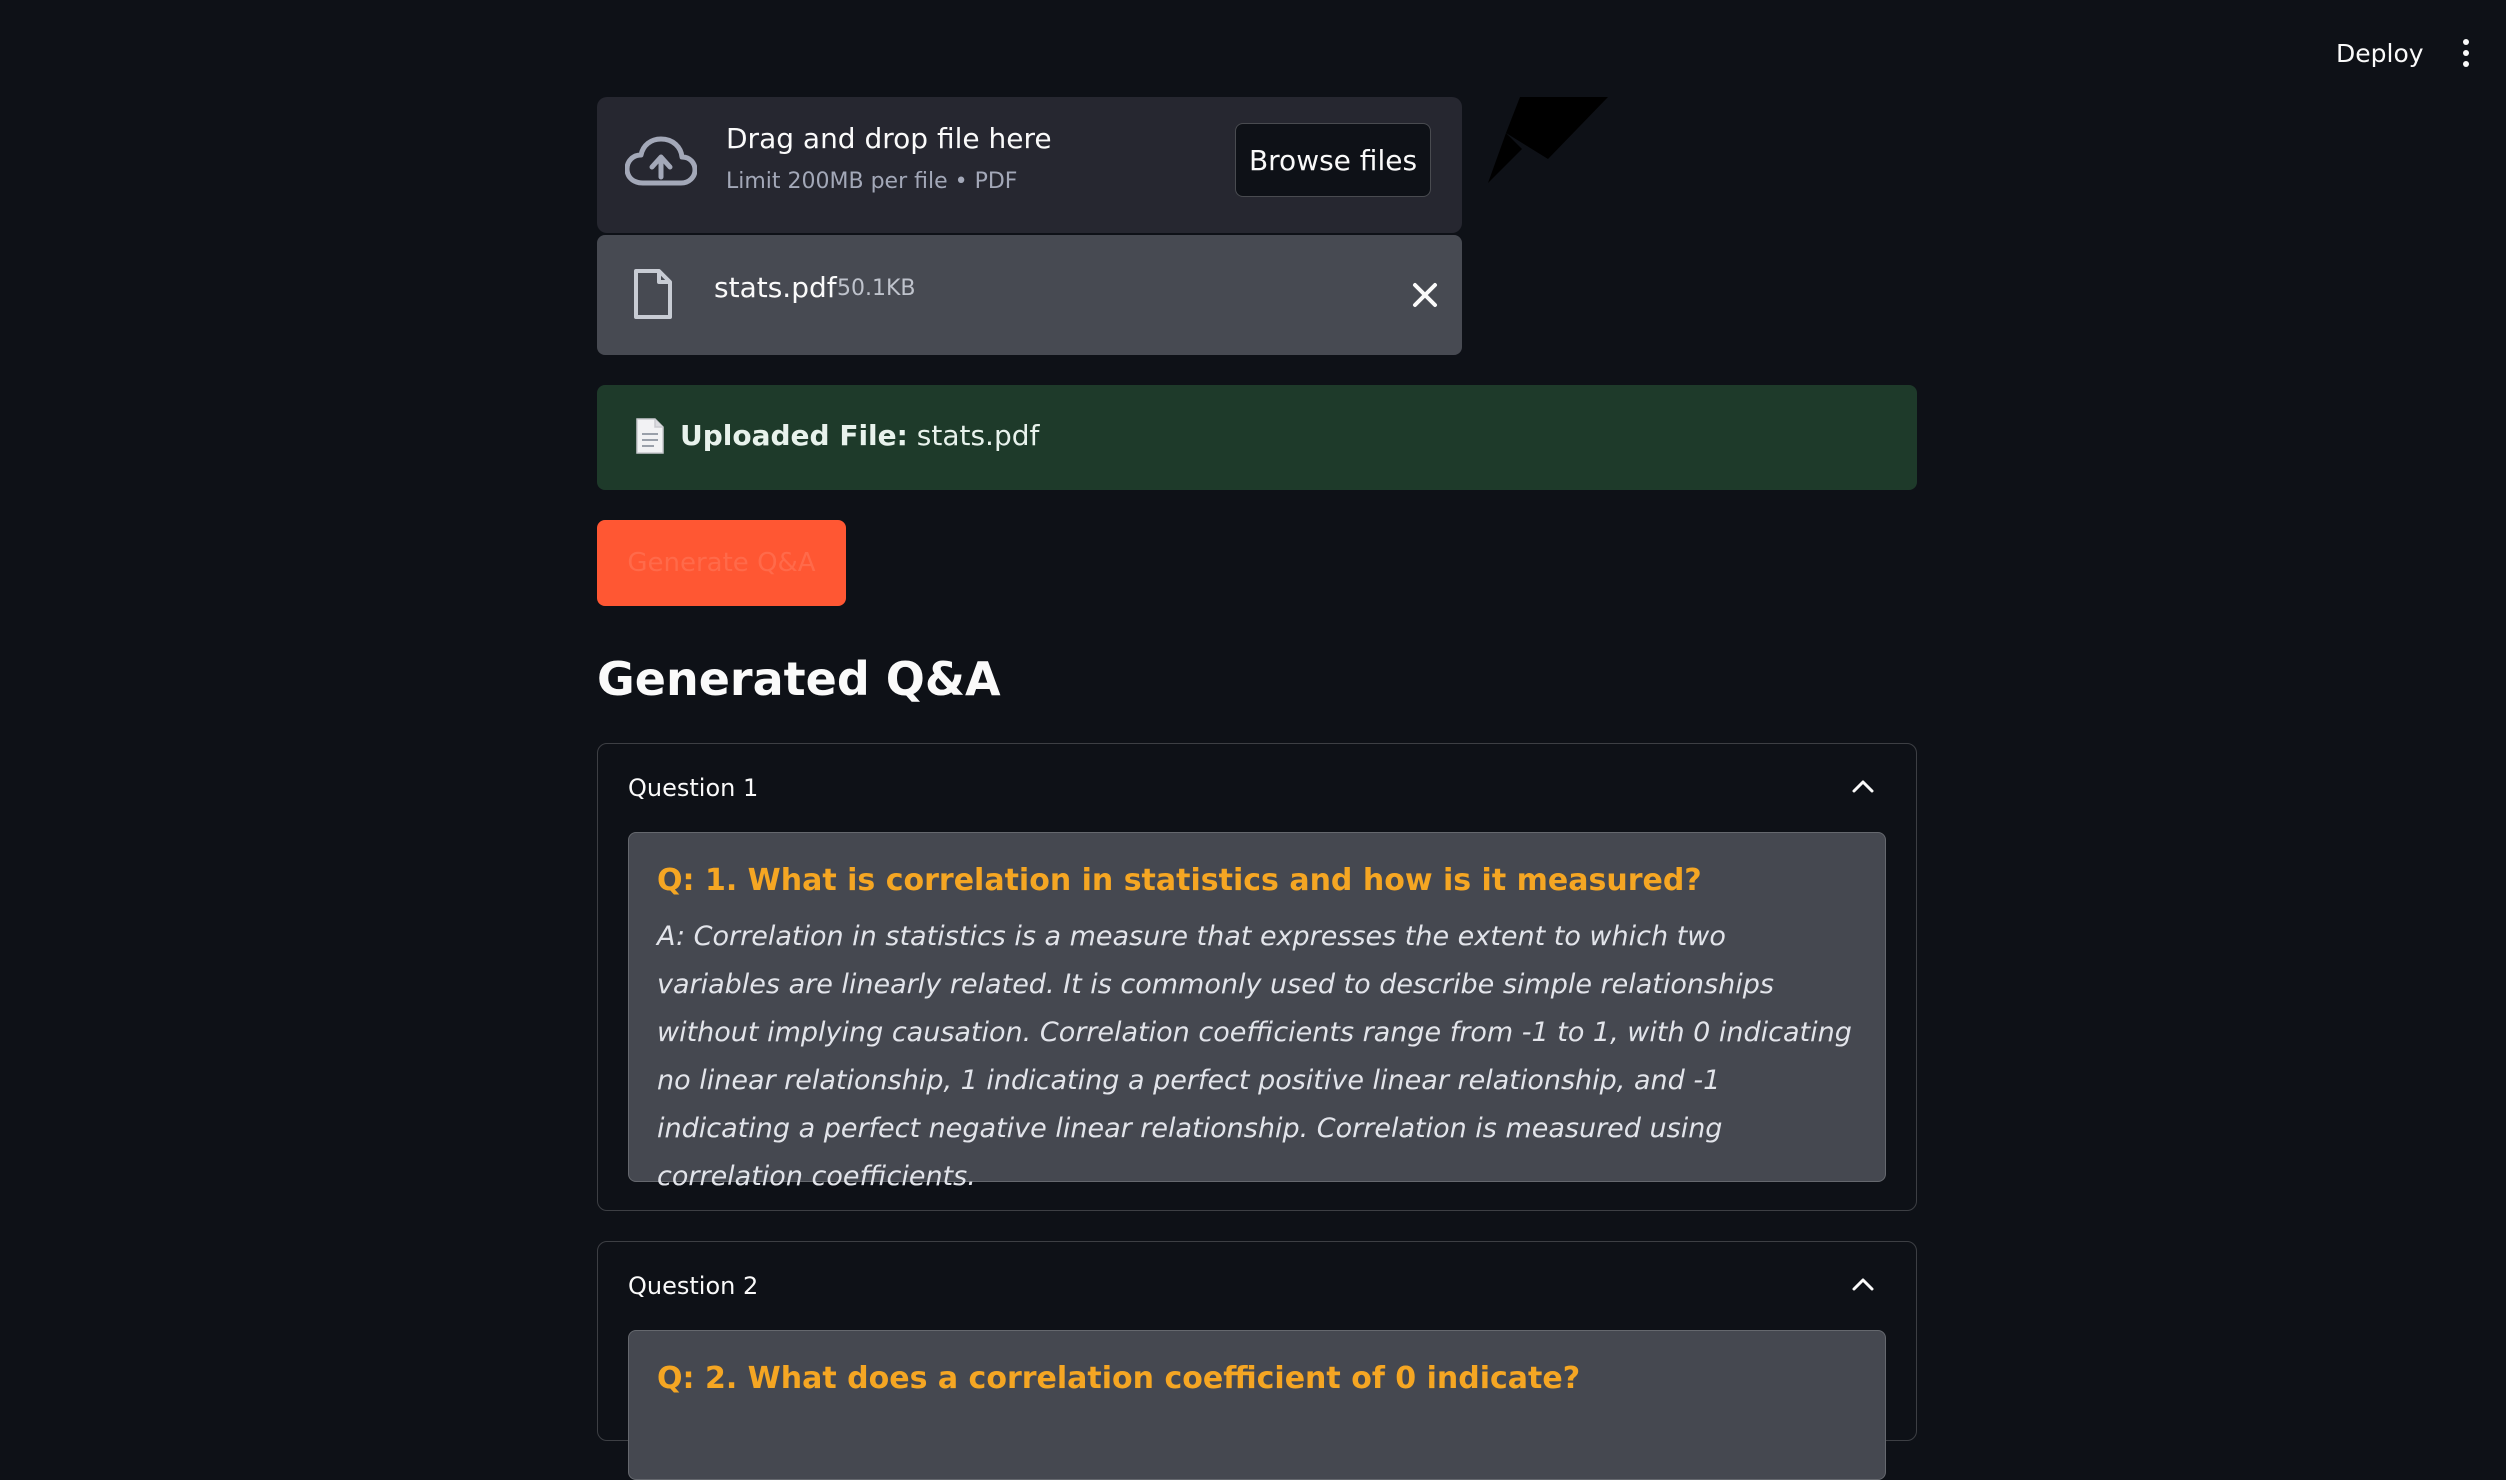  Describe the element at coordinates (693, 1286) in the screenshot. I see `expander-header: Question 2` at that location.